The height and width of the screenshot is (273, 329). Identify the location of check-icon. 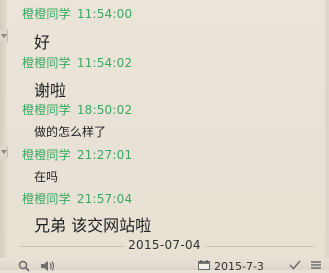
(295, 265).